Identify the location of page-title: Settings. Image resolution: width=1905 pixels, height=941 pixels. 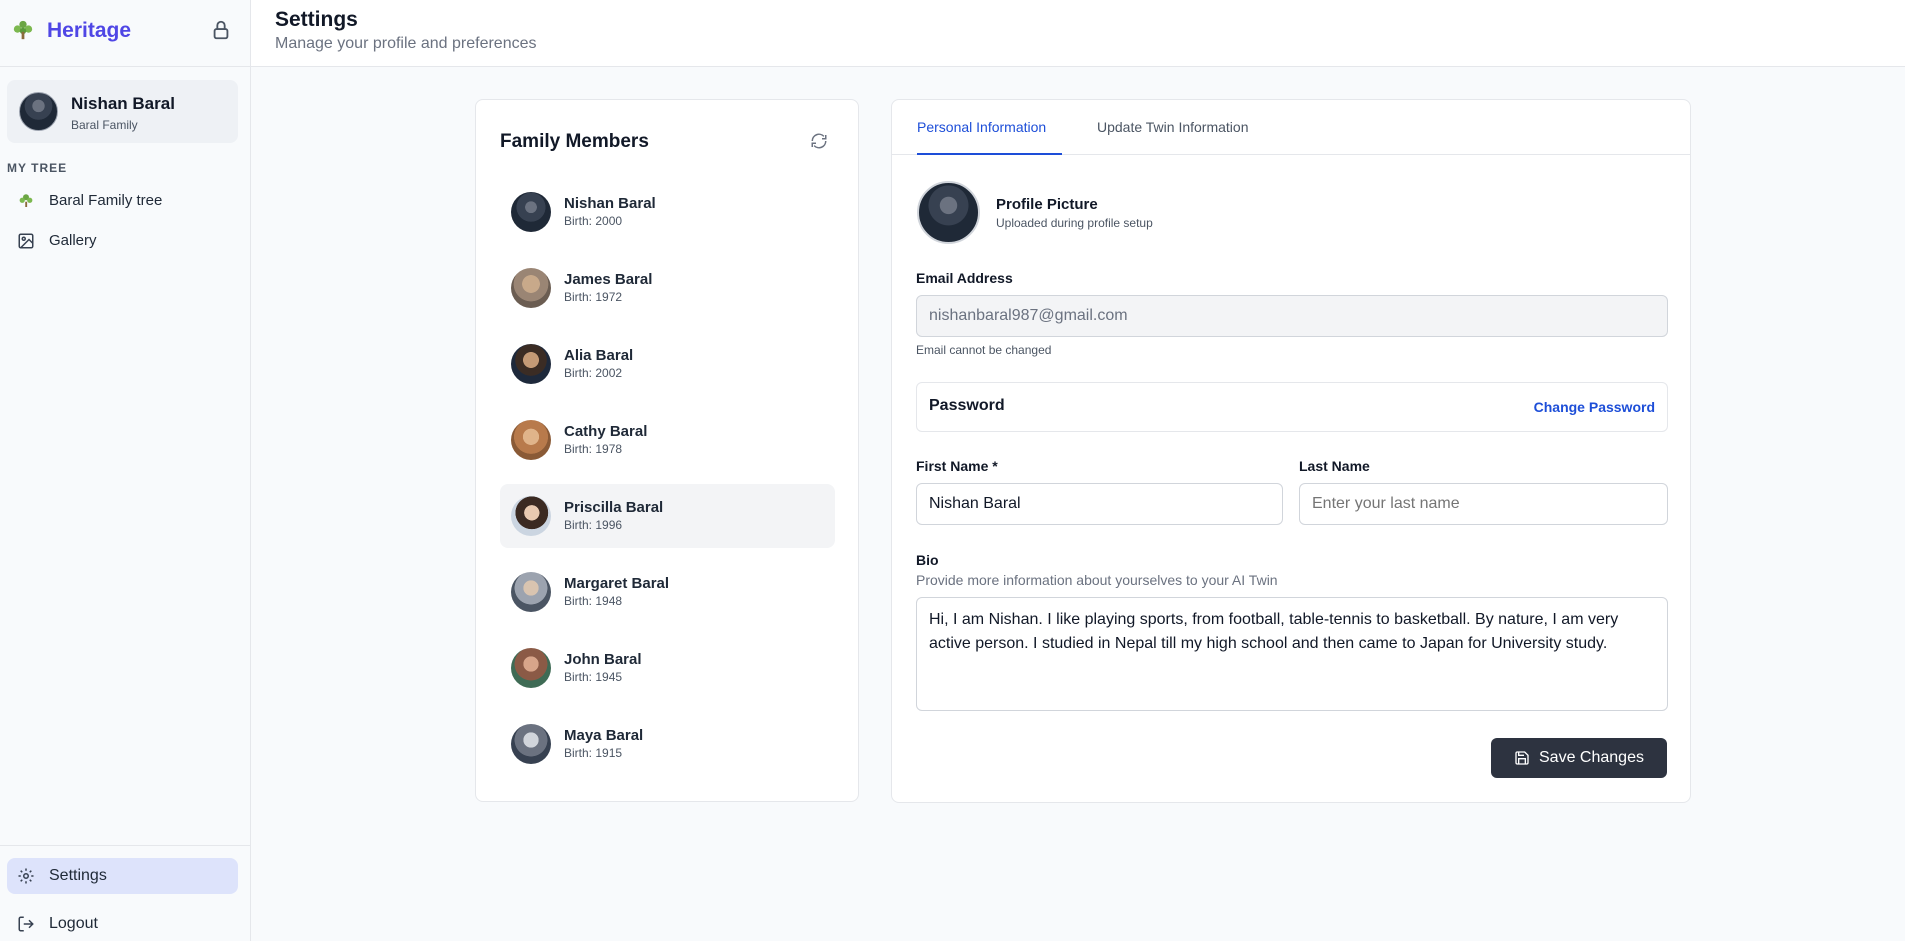
(316, 19).